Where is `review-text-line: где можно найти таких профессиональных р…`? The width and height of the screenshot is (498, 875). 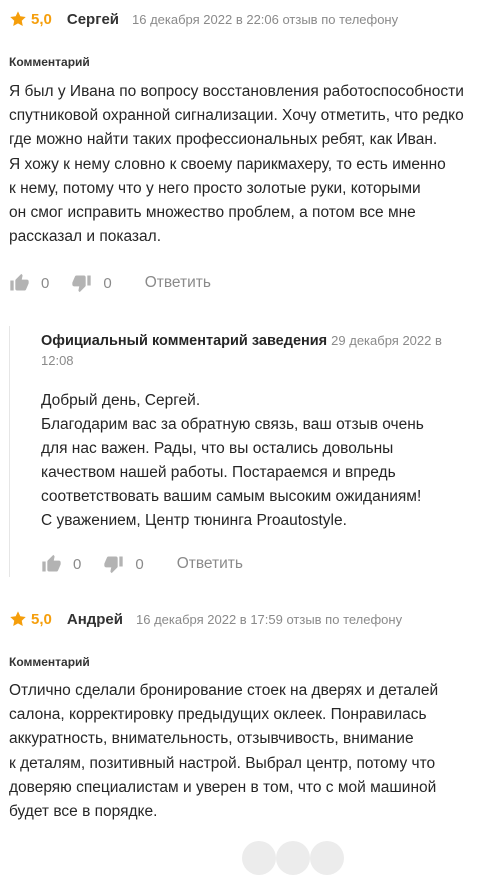 review-text-line: где можно найти таких профессиональных р… is located at coordinates (223, 140).